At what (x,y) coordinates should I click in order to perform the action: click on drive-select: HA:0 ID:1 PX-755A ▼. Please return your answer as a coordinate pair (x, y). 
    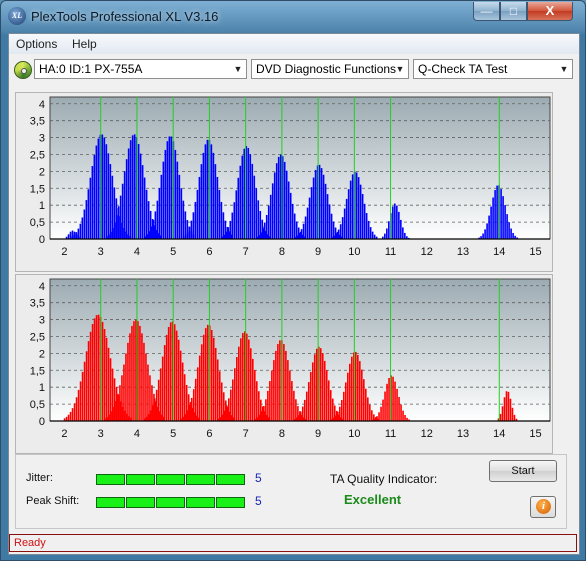
    Looking at the image, I should click on (140, 69).